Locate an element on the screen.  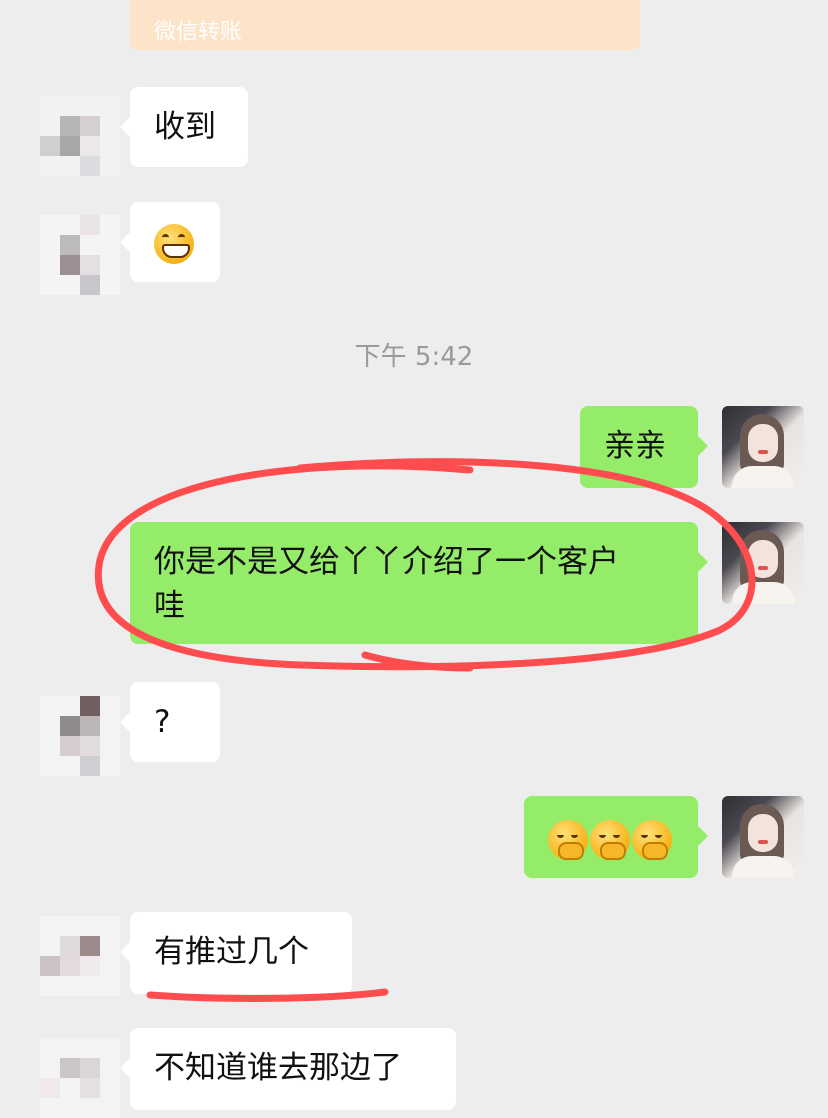
message-text: 收到 is located at coordinates (185, 127).